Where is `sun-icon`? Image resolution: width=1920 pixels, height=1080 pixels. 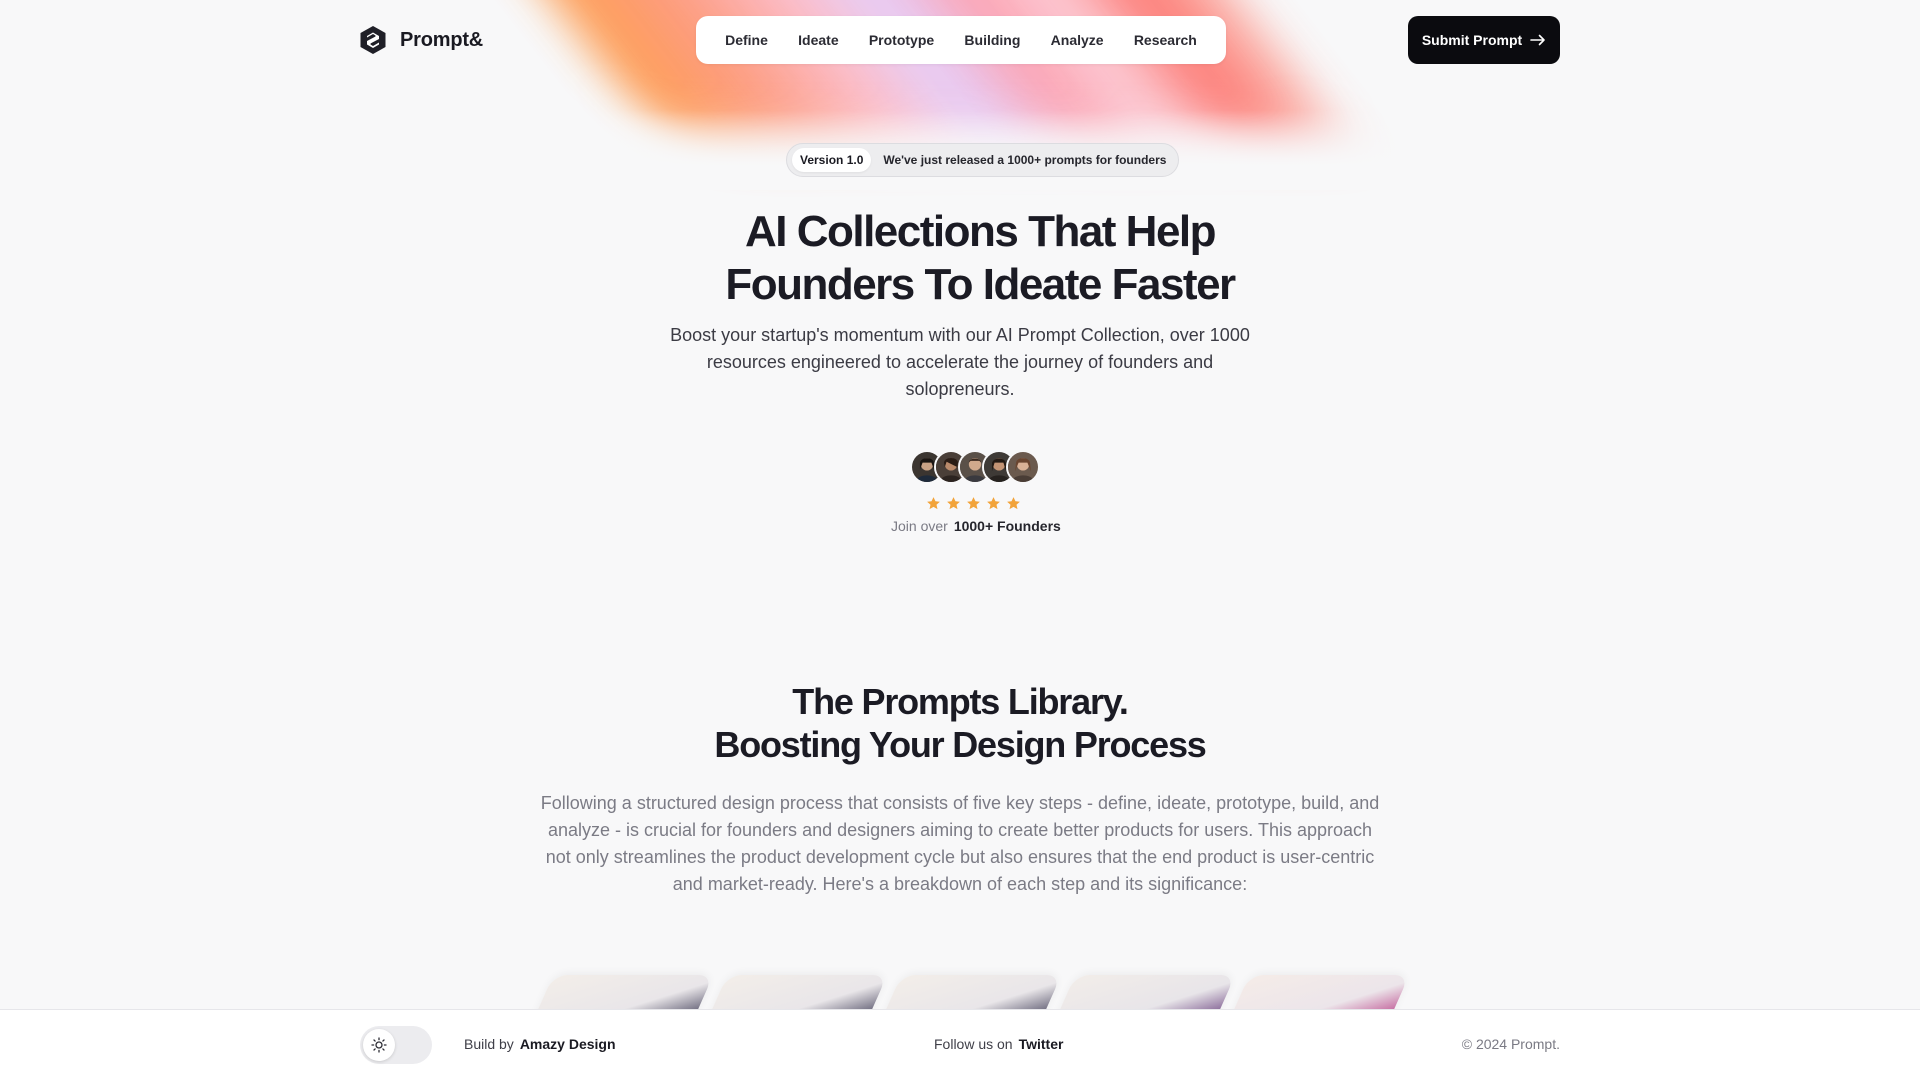
sun-icon is located at coordinates (379, 1045).